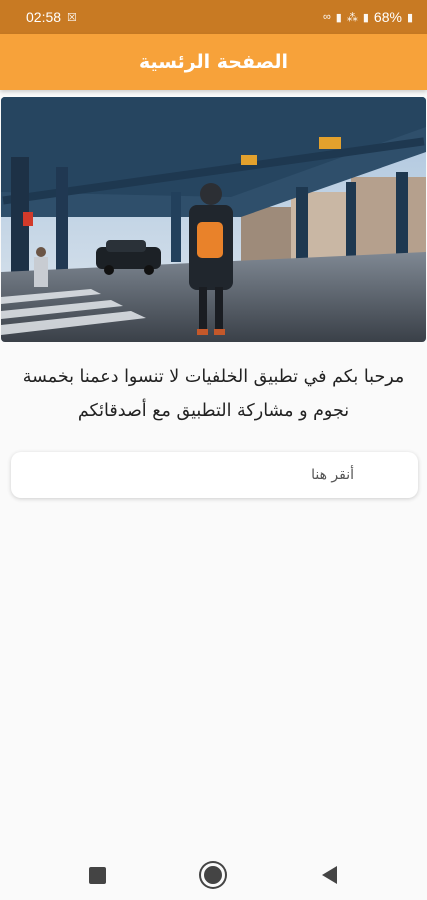 This screenshot has height=900, width=427. I want to click on recents-button, so click(98, 875).